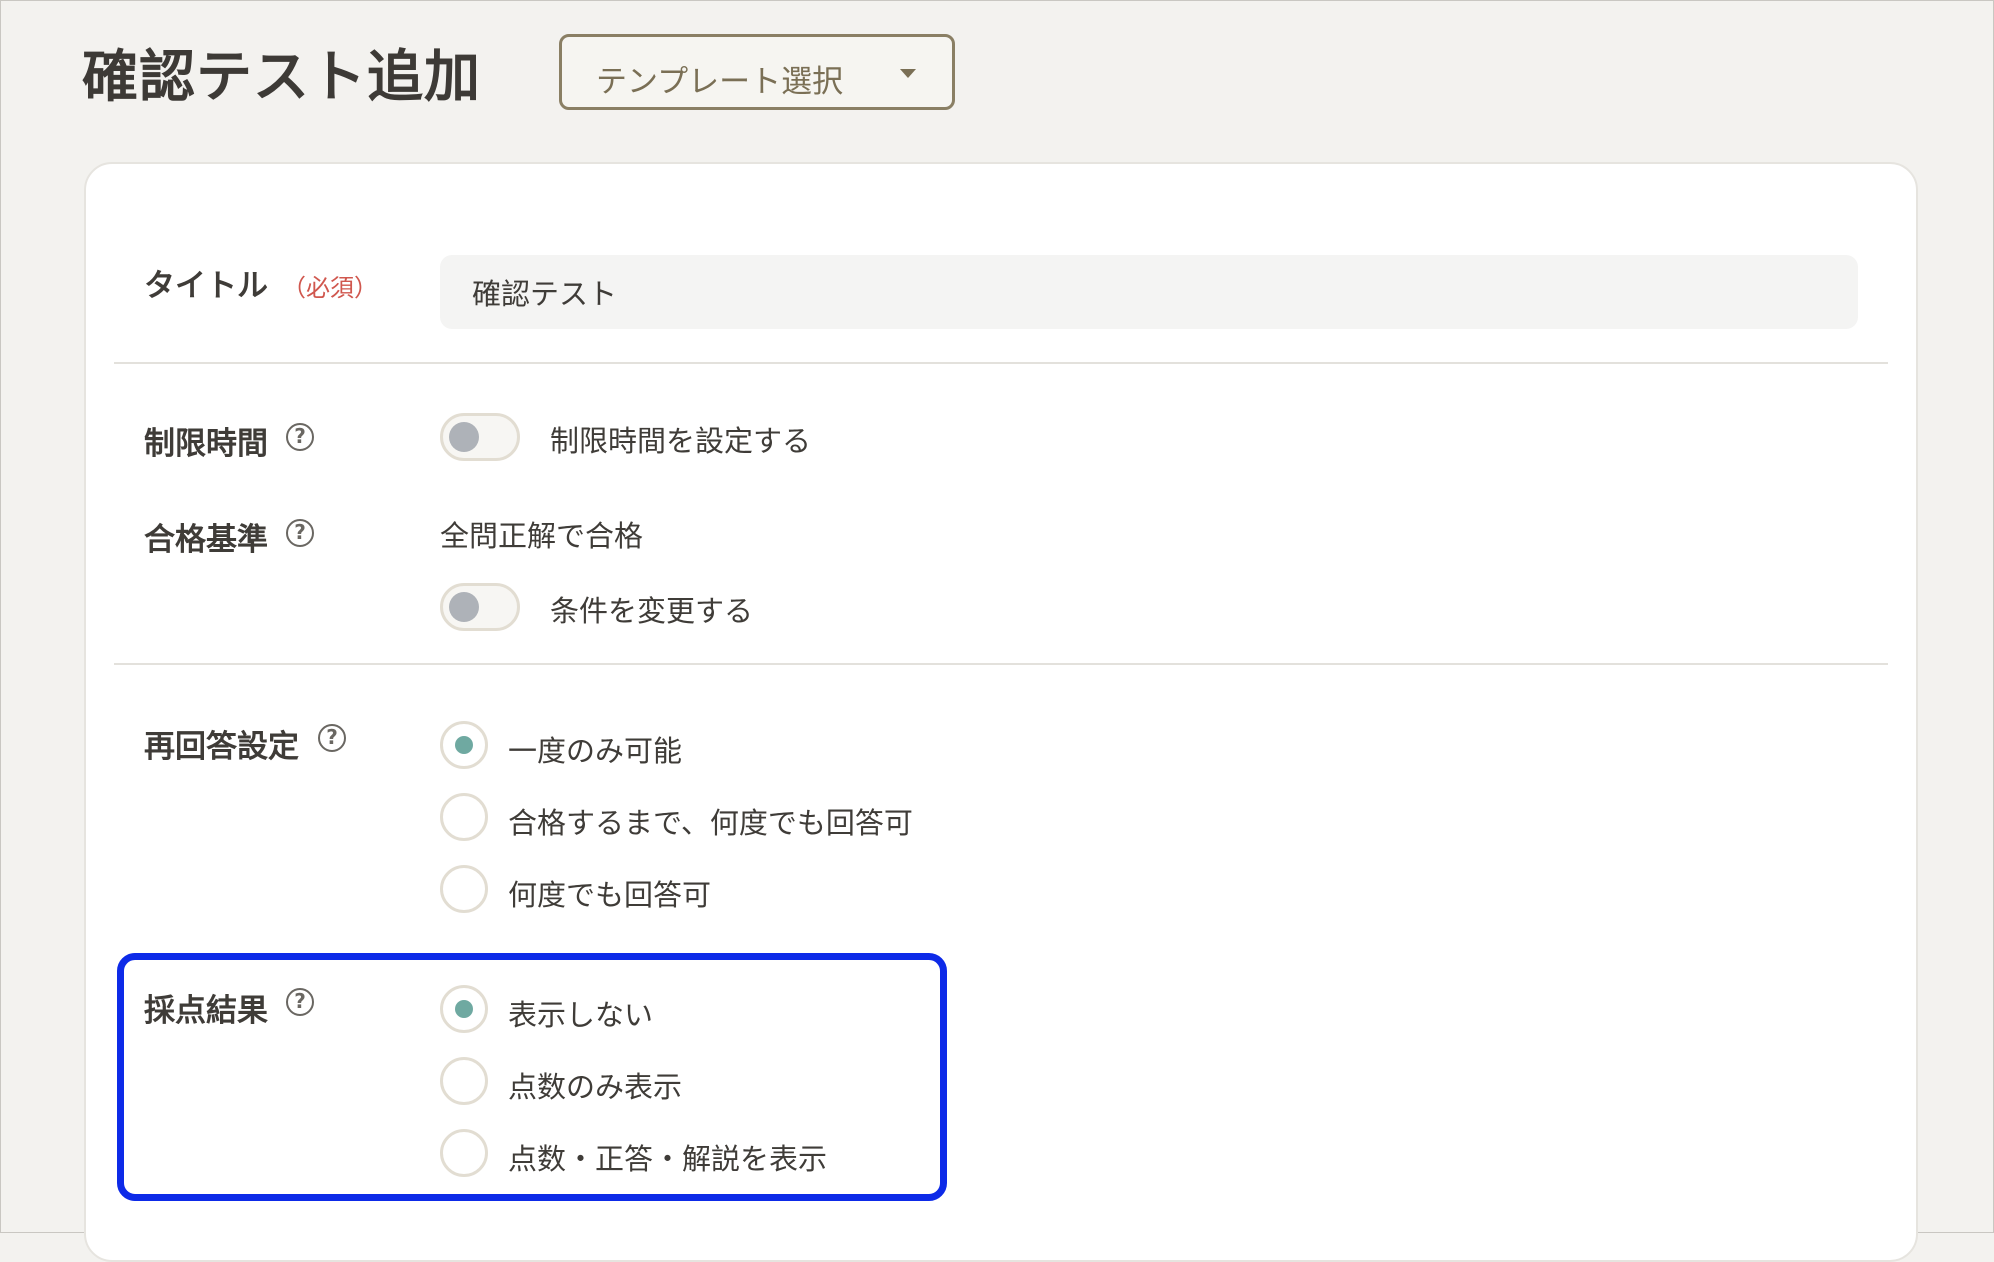  I want to click on template-select-label: テンプレート選択, so click(720, 82).